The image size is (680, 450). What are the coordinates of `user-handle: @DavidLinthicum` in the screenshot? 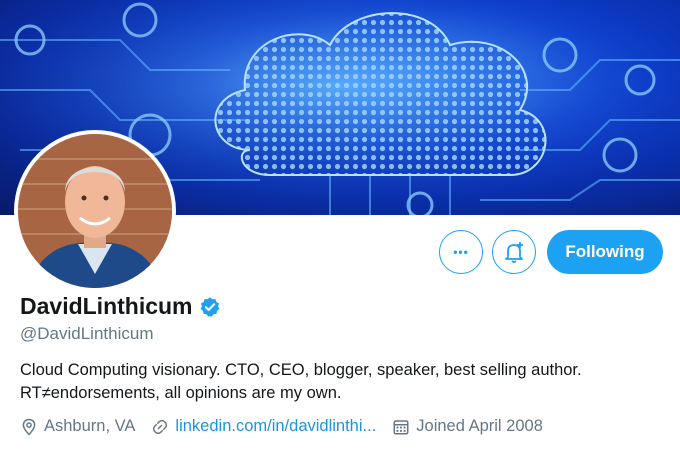 It's located at (87, 333).